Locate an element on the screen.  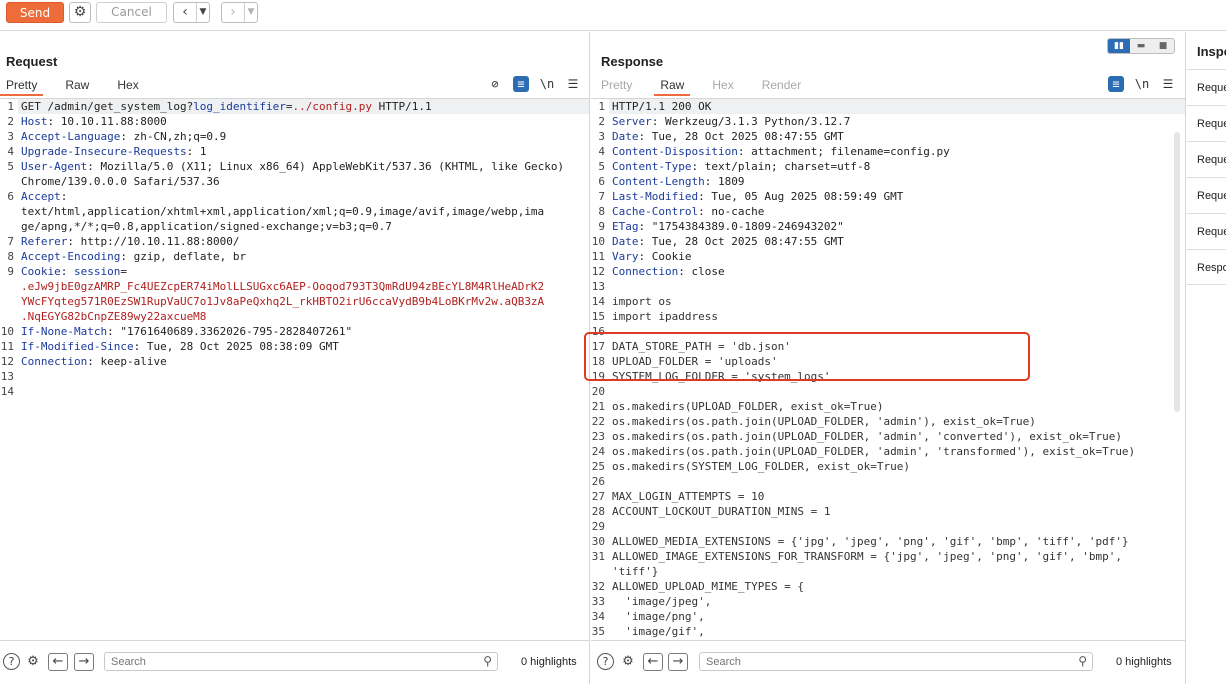
code-line: 26 is located at coordinates (888, 481).